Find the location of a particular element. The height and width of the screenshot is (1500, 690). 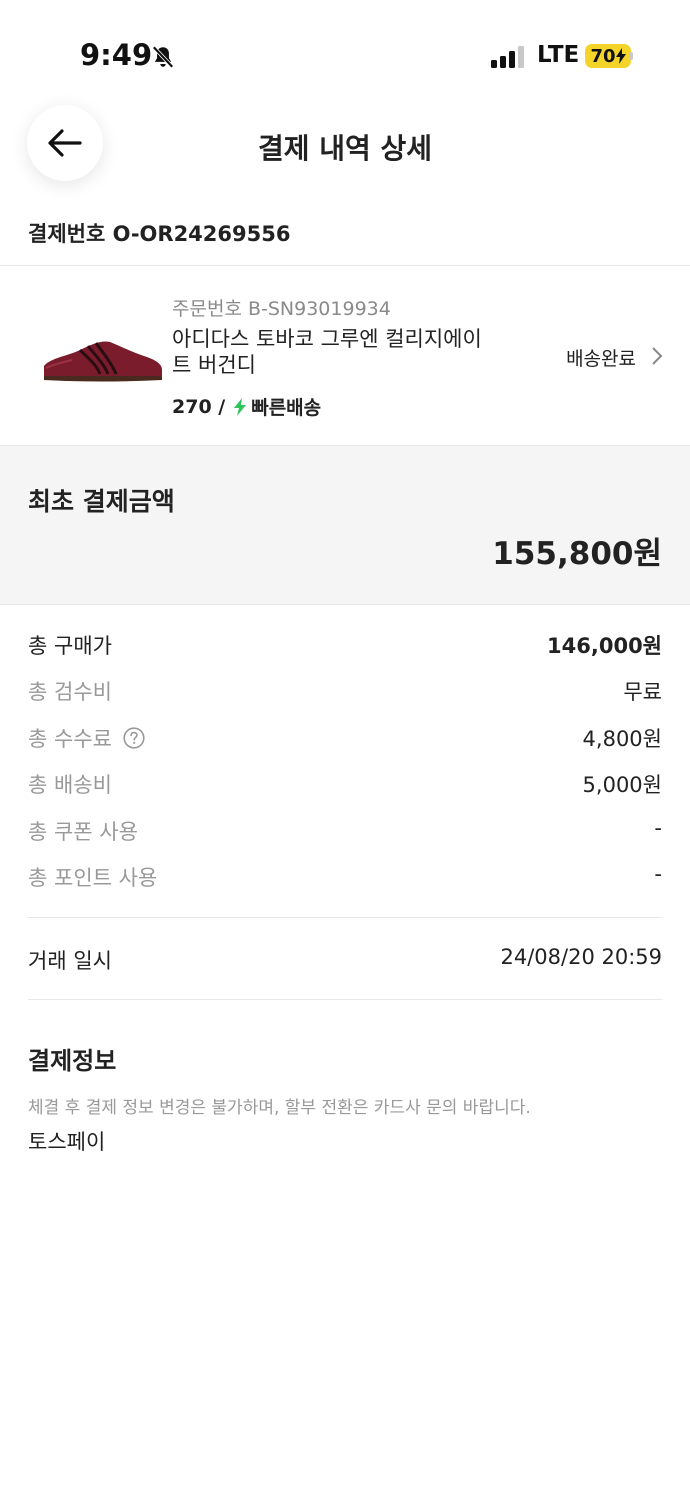

transaction-date-value: 24/08/20 20:59 is located at coordinates (581, 957).